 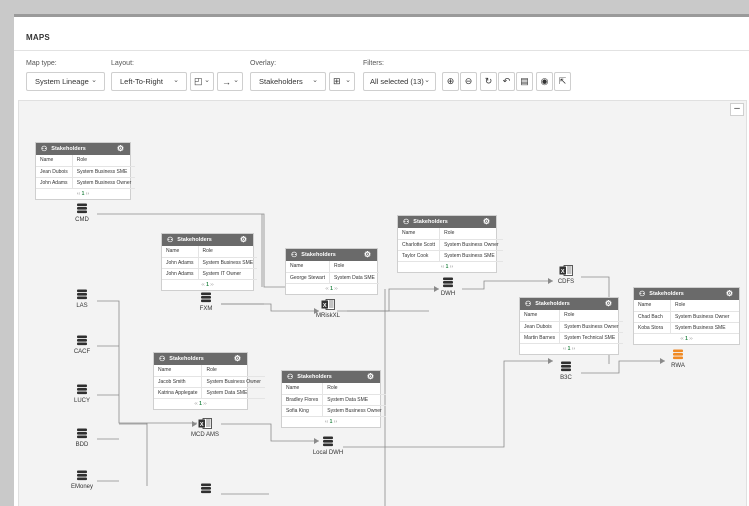 What do you see at coordinates (328, 446) in the screenshot?
I see `node-localdwh: Local DWH` at bounding box center [328, 446].